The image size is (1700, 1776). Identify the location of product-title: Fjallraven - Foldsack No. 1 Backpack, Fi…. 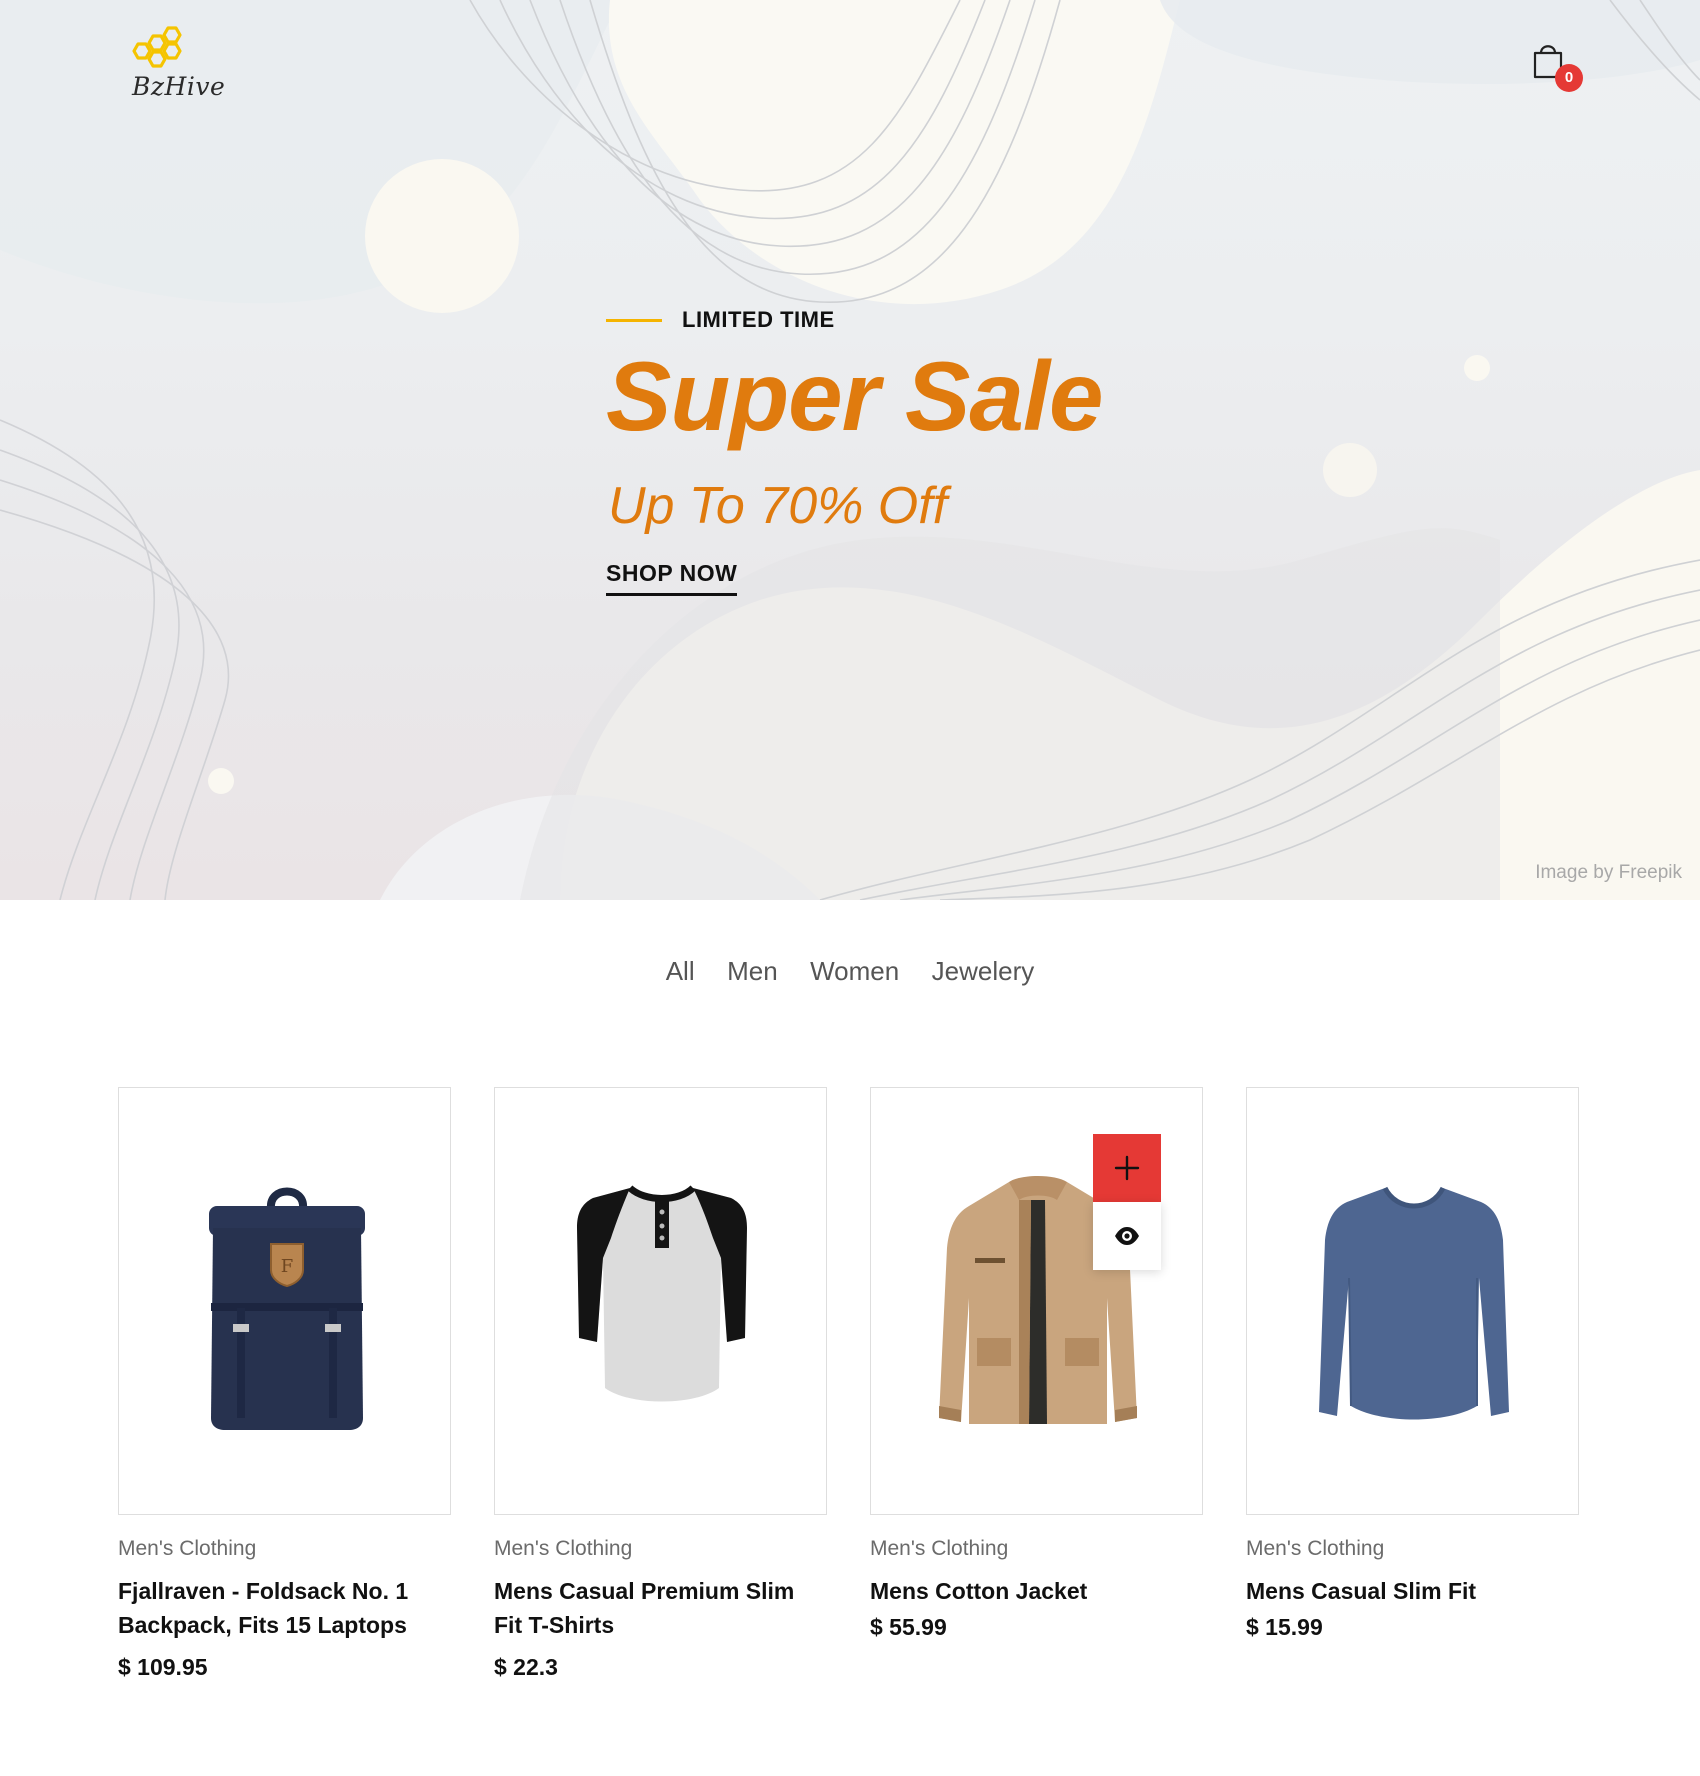
(284, 1608).